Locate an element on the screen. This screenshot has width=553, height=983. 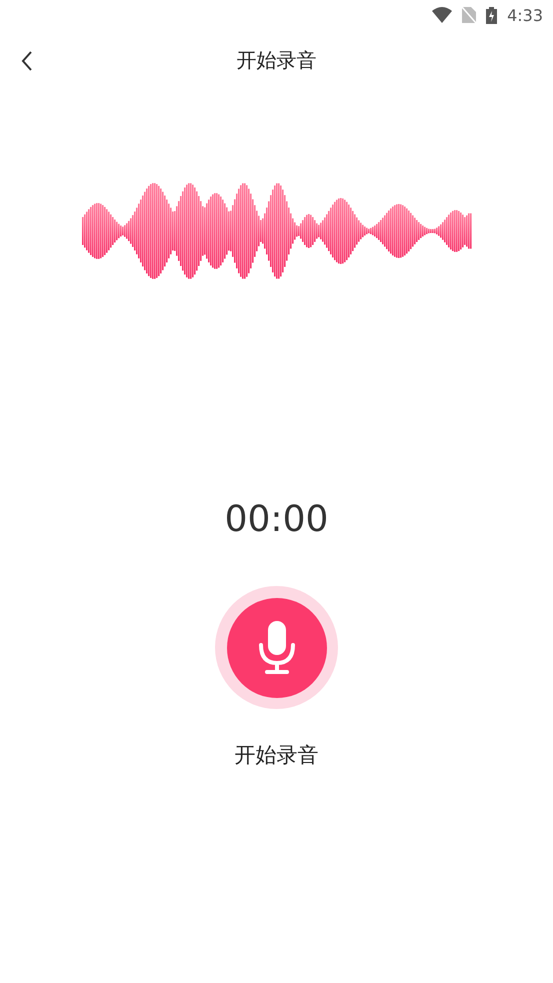
no-sim-icon is located at coordinates (469, 15).